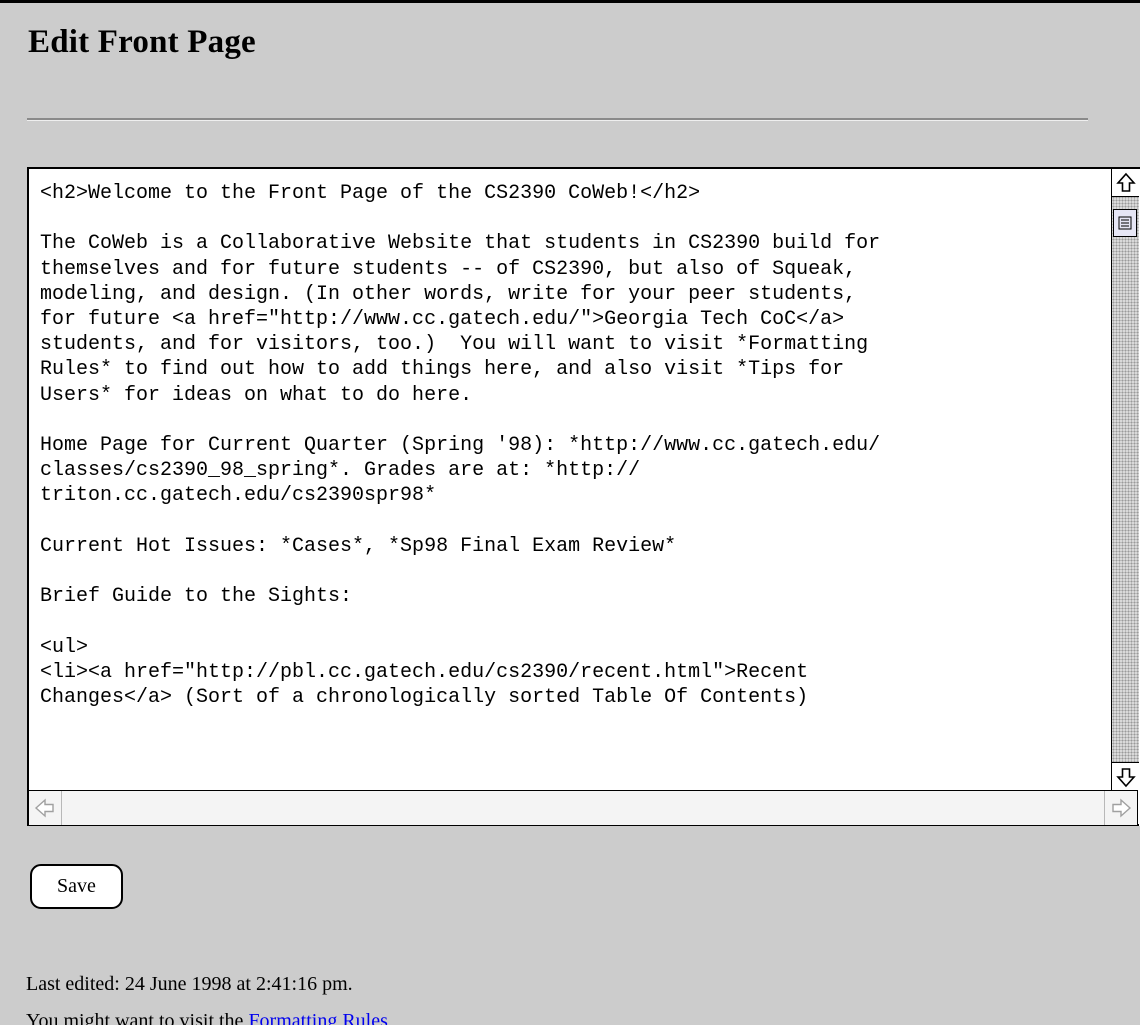  What do you see at coordinates (137, 1017) in the screenshot?
I see `visit-prefix: You might want to visit the` at bounding box center [137, 1017].